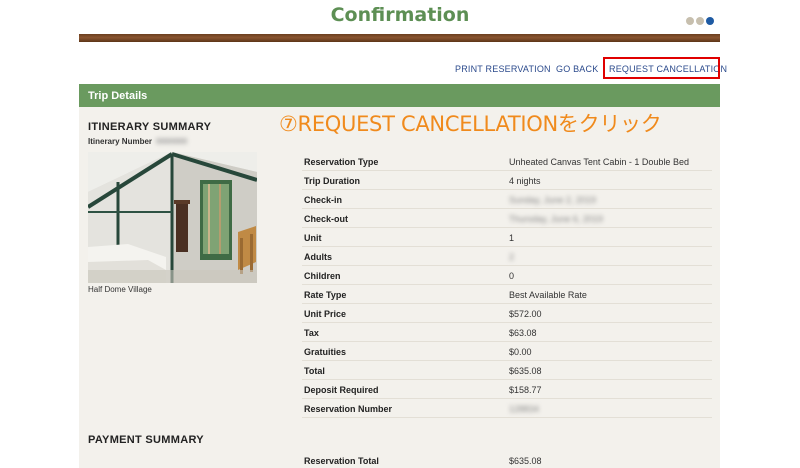 This screenshot has width=800, height=468. Describe the element at coordinates (523, 333) in the screenshot. I see `detail-value: $63.08` at that location.